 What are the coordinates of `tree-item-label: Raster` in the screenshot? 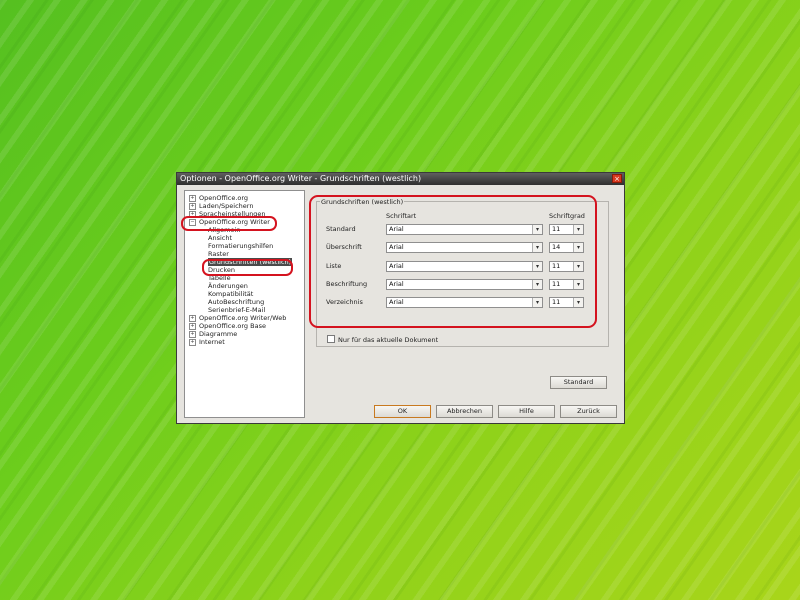 It's located at (218, 254).